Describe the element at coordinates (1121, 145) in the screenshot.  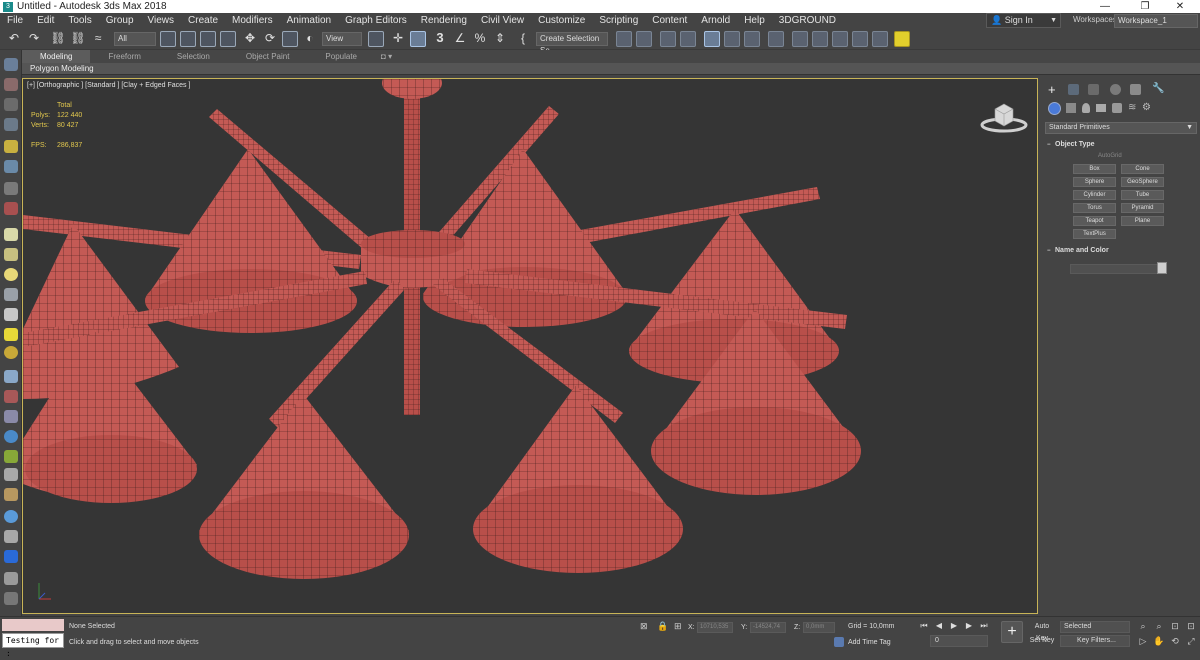
I see `object-type-rollout: − Object Type` at that location.